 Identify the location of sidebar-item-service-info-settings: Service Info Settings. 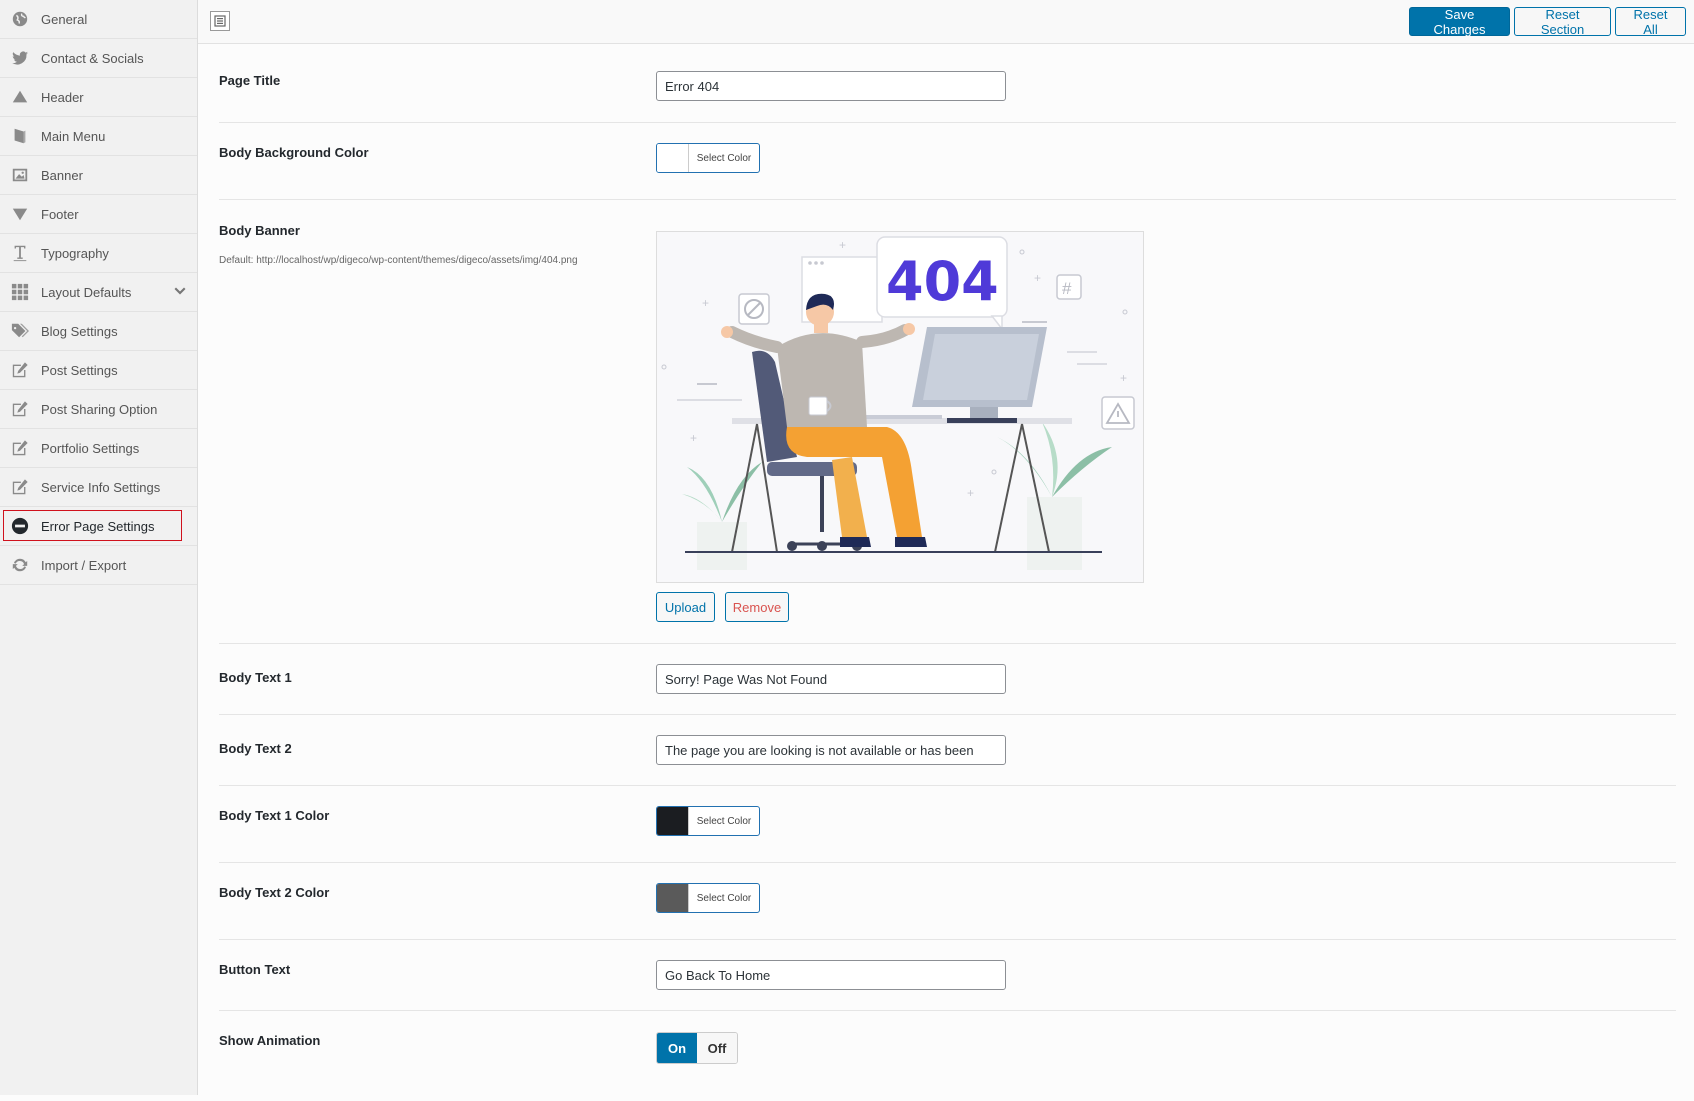
(98, 487).